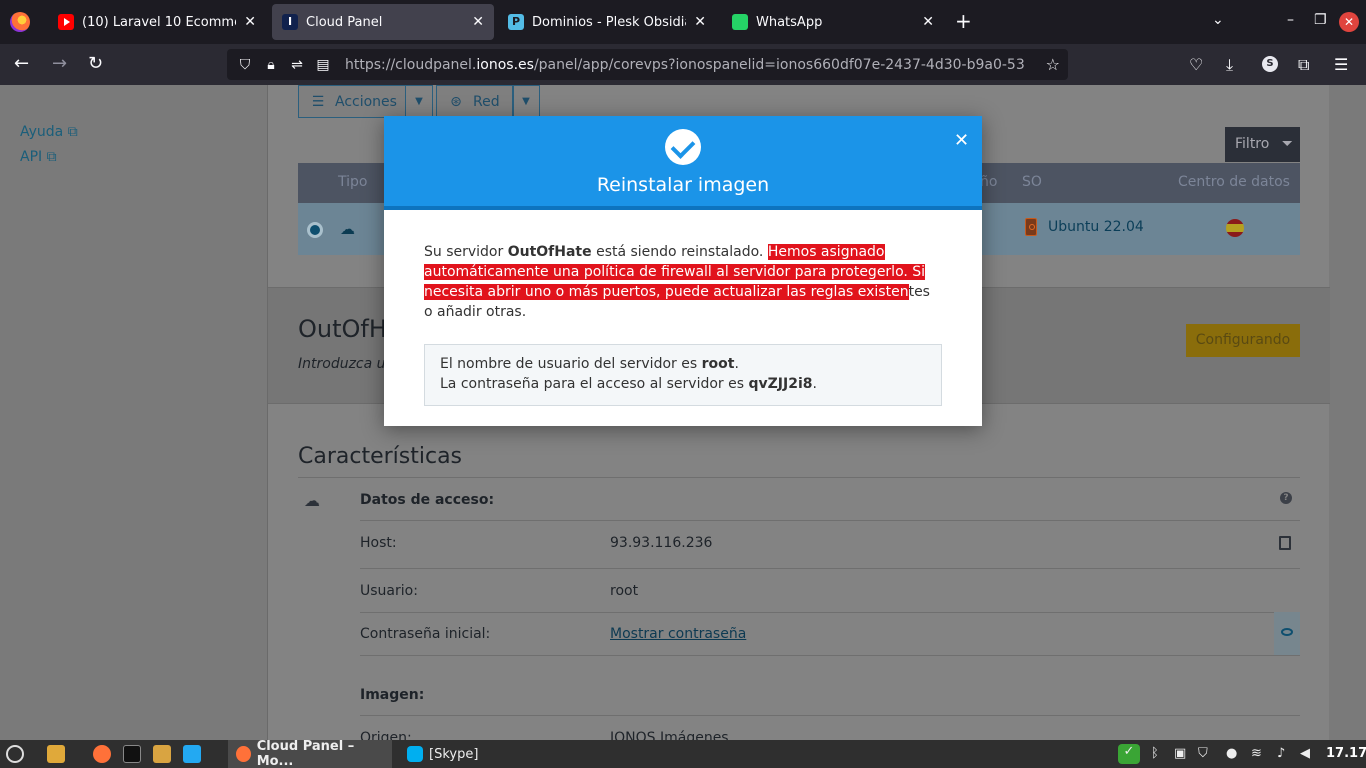 The width and height of the screenshot is (1366, 768). Describe the element at coordinates (427, 500) in the screenshot. I see `access-heading: Datos de acceso:` at that location.